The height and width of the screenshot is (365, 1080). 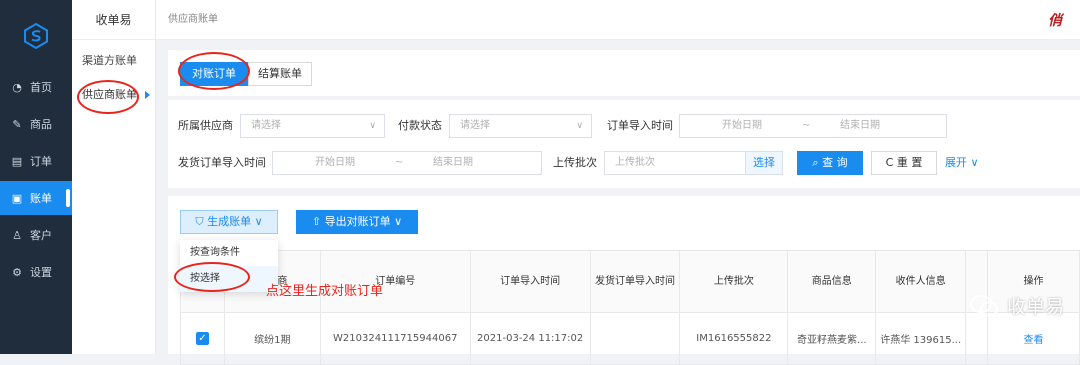 I want to click on upload-icon: ⇧, so click(x=318, y=221).